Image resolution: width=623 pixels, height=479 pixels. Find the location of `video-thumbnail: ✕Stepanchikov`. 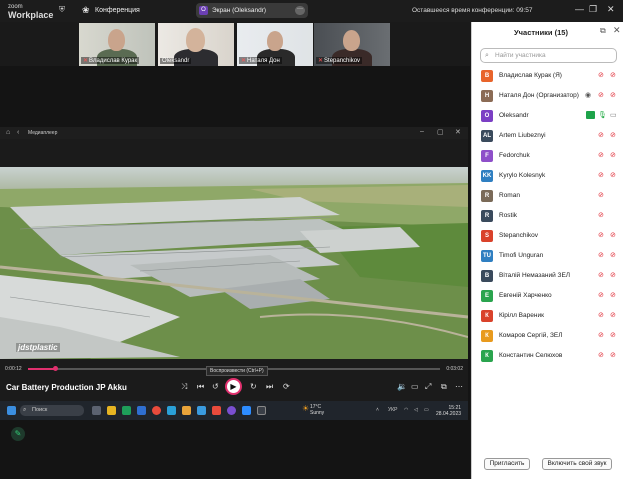

video-thumbnail: ✕Stepanchikov is located at coordinates (352, 44).